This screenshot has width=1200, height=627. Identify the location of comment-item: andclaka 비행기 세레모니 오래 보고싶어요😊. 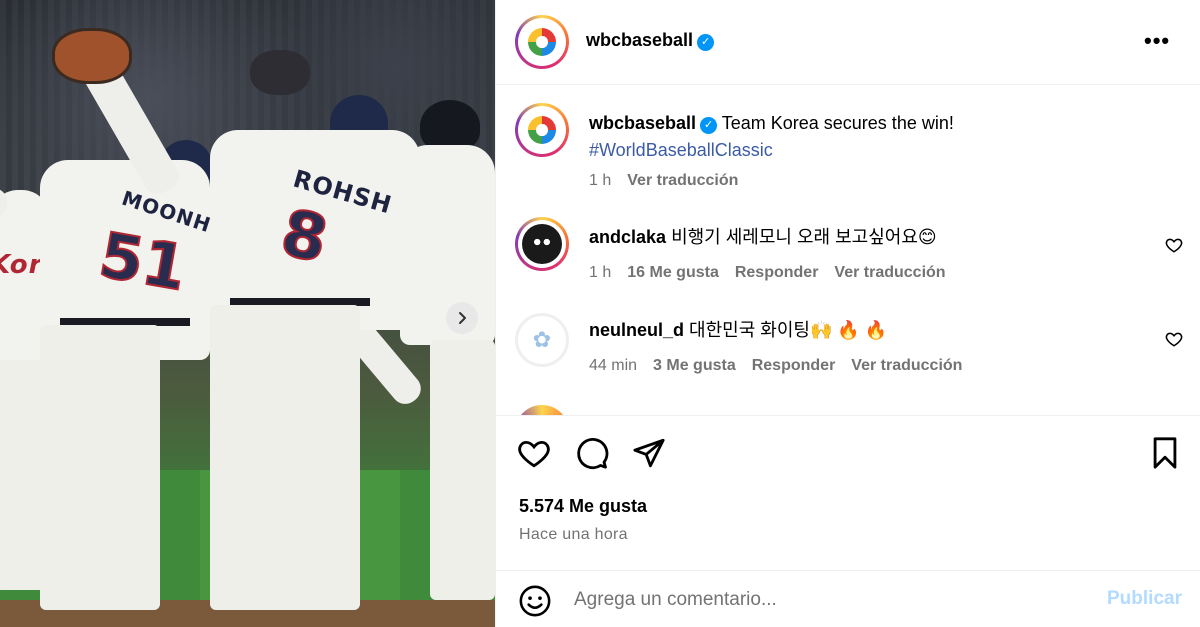
(869, 237).